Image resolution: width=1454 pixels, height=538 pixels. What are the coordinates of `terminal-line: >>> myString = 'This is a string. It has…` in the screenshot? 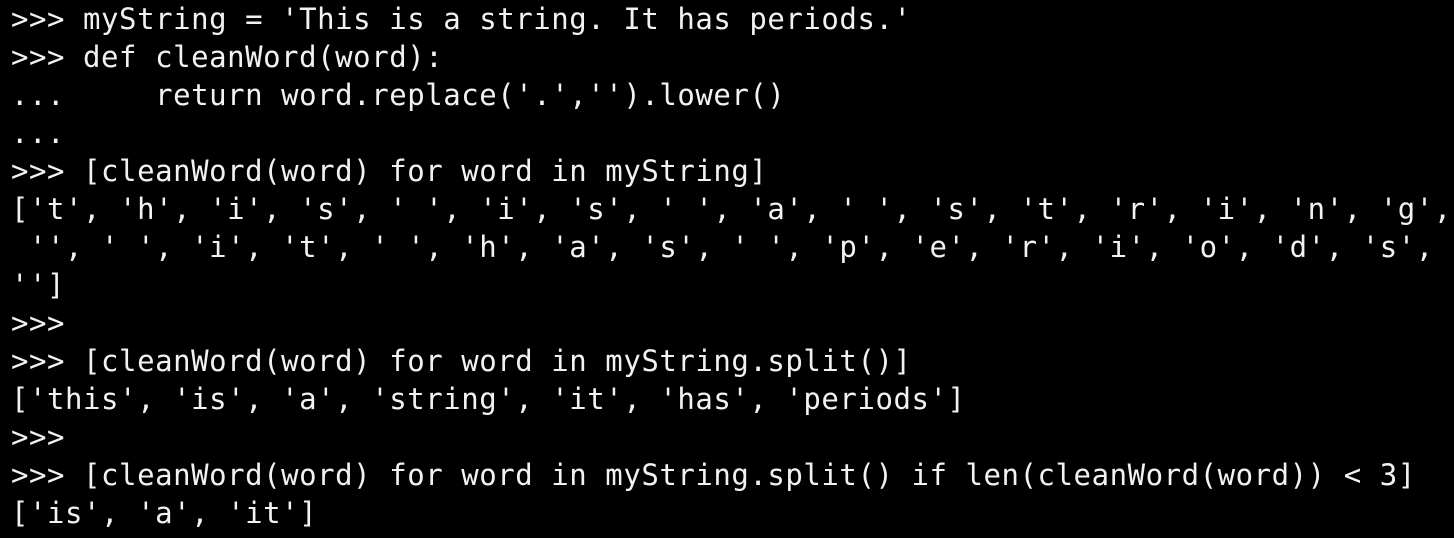 It's located at (461, 19).